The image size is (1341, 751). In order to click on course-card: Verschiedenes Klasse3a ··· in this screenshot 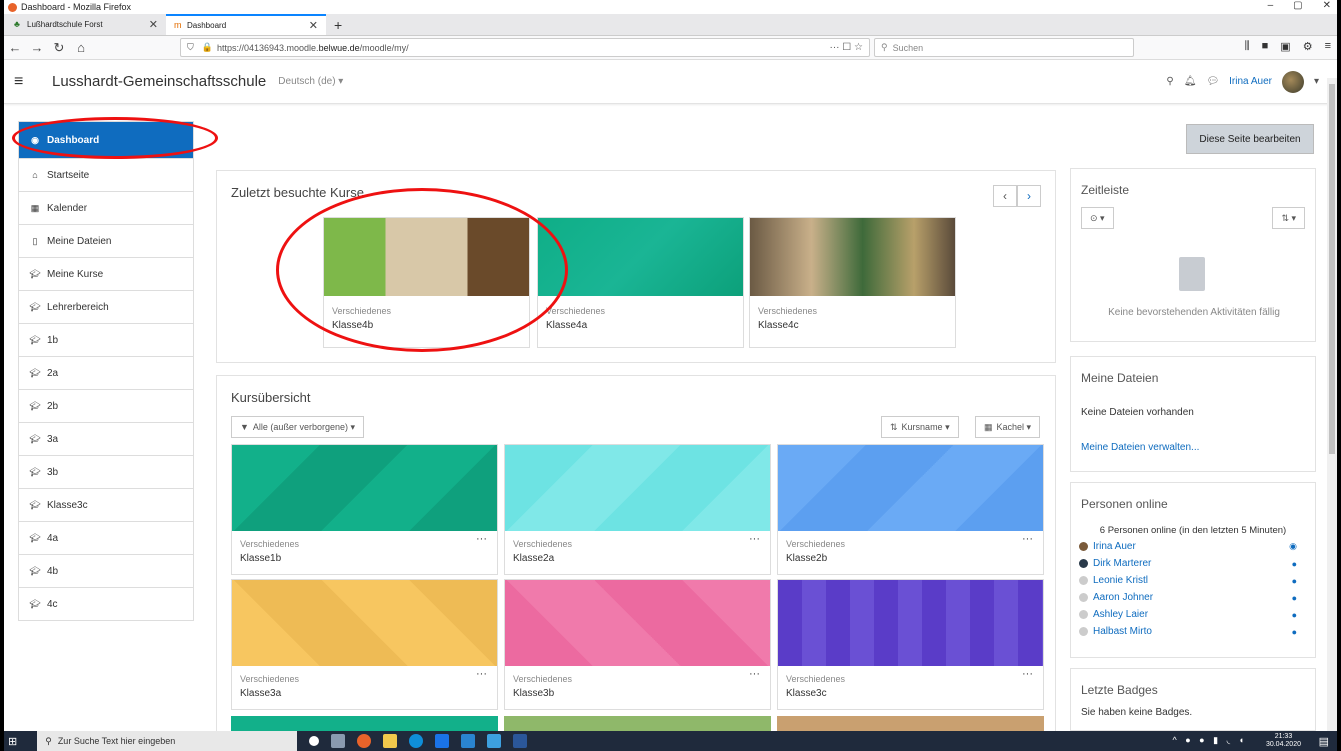, I will do `click(364, 644)`.